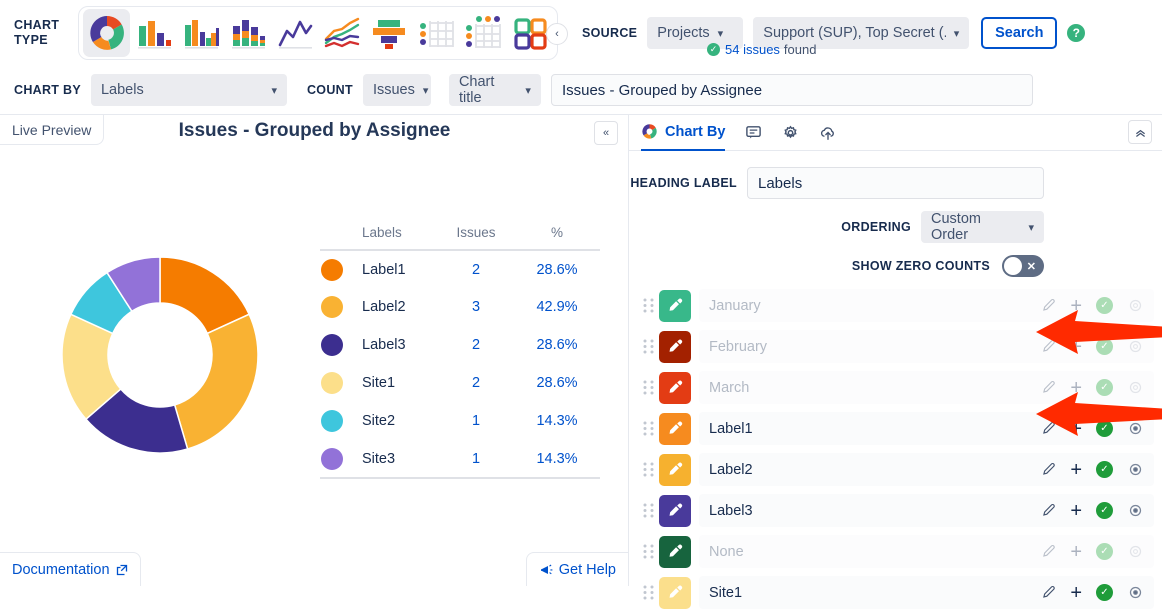 The height and width of the screenshot is (613, 1162). Describe the element at coordinates (675, 592) in the screenshot. I see `color-swatch-Site1` at that location.